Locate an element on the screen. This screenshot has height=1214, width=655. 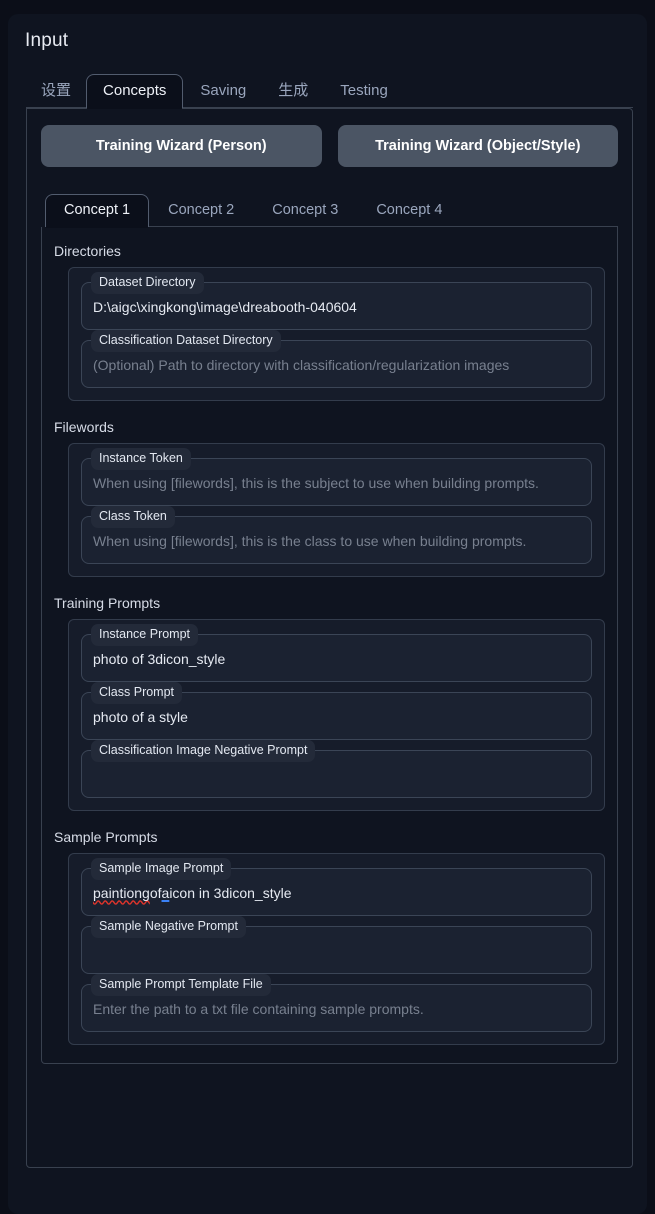
section-title-training-prompts: Training Prompts is located at coordinates (107, 603).